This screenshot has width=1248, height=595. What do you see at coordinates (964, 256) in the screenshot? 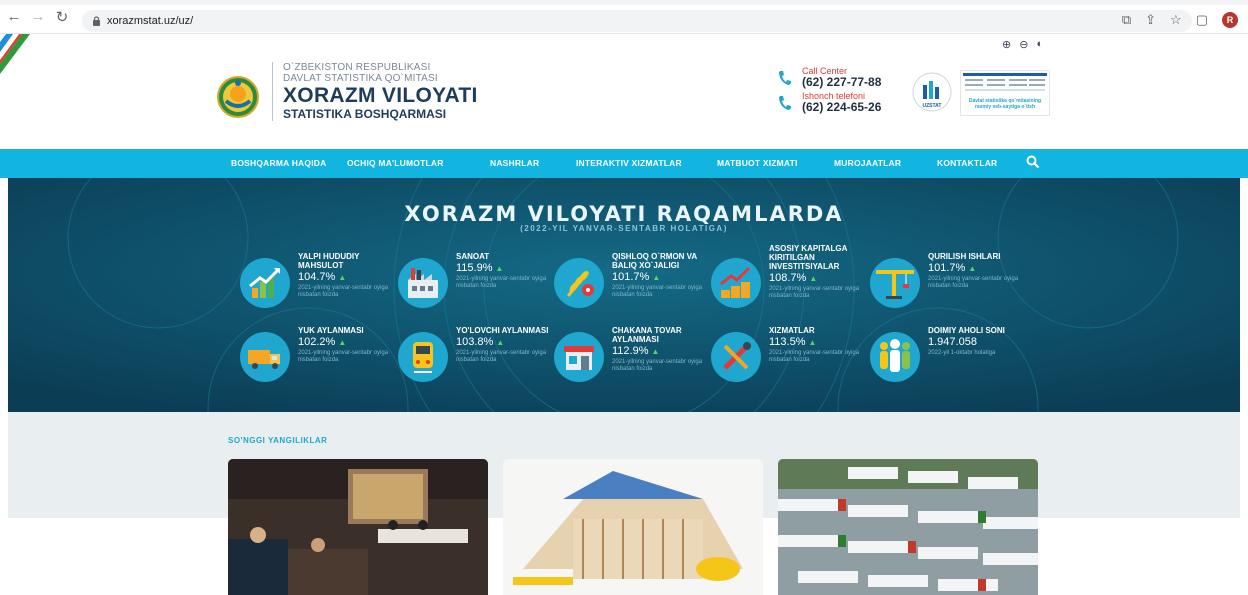
I see `stat-name: QURILISH ISHLARI` at bounding box center [964, 256].